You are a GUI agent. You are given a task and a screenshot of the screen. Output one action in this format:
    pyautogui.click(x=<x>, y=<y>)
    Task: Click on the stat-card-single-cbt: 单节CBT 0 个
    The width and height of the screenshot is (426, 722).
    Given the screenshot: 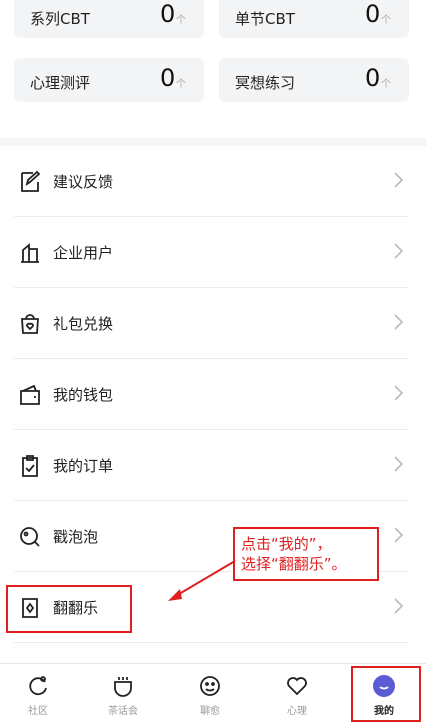 What is the action you would take?
    pyautogui.click(x=314, y=19)
    